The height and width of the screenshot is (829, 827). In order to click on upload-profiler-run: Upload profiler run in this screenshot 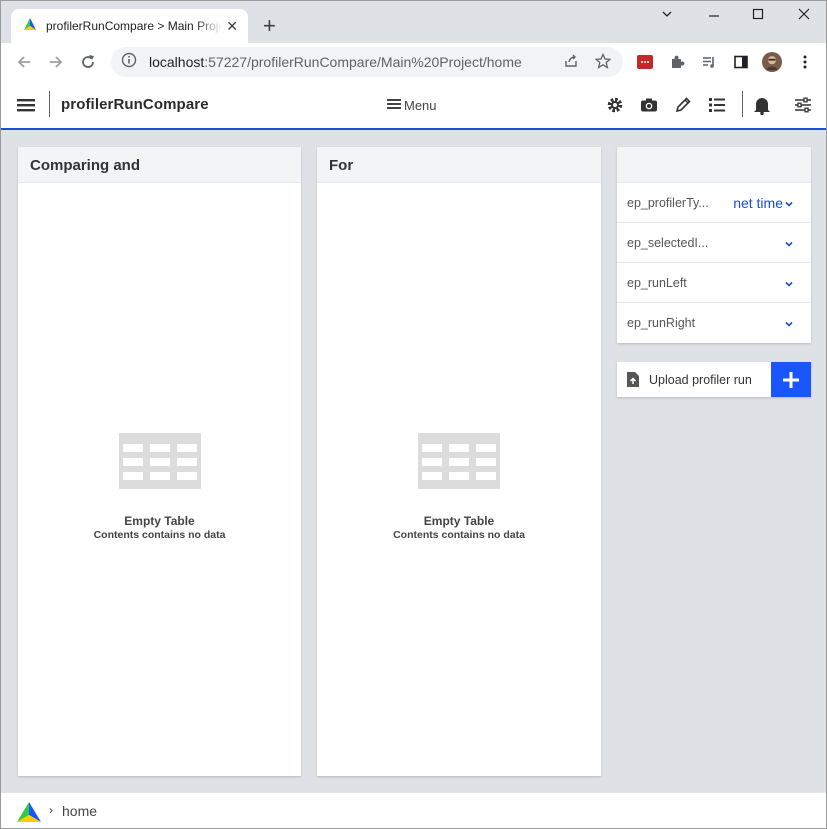, I will do `click(714, 379)`.